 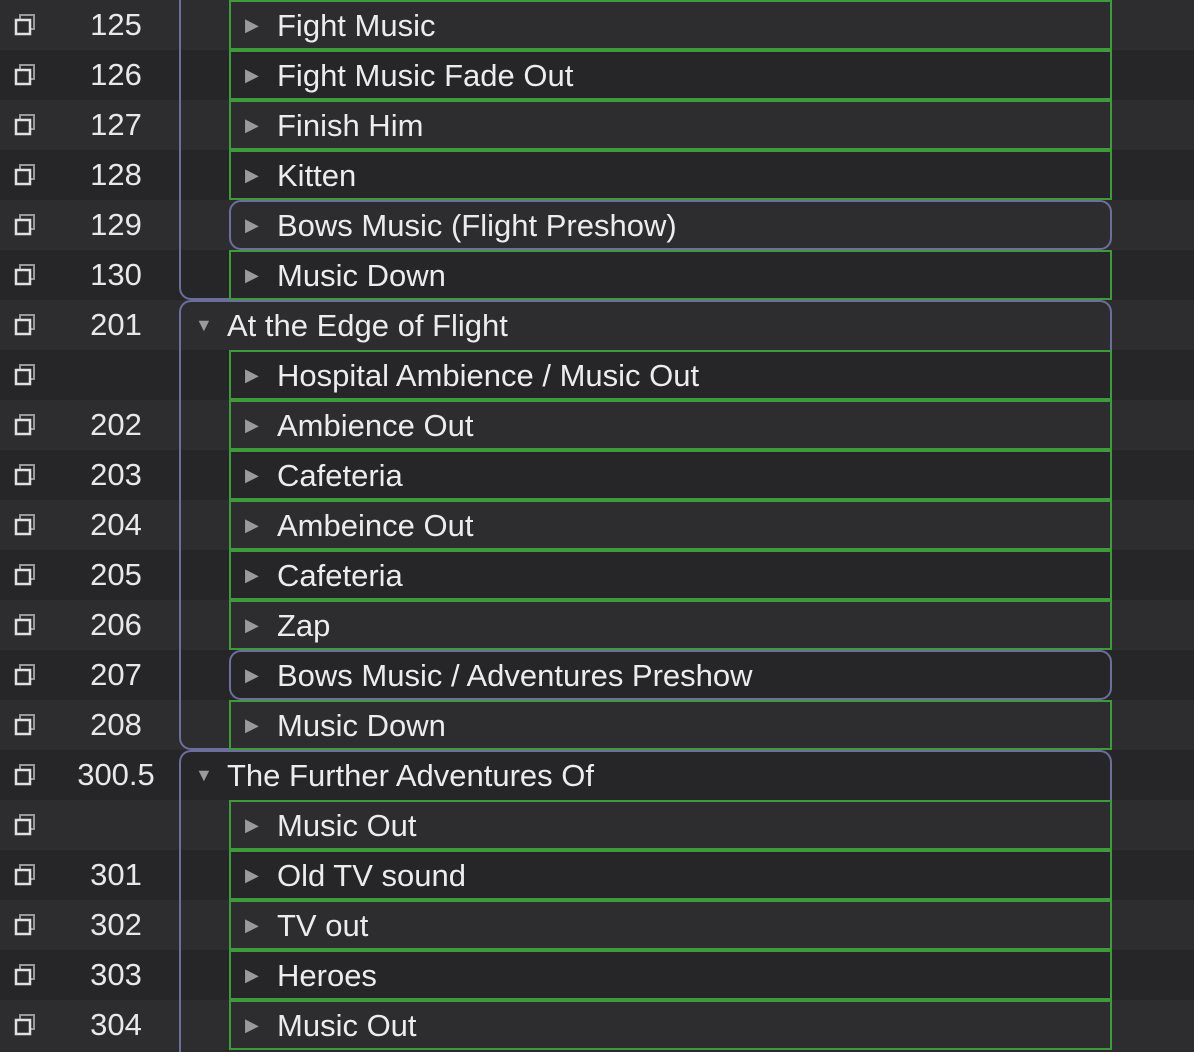 What do you see at coordinates (116, 975) in the screenshot?
I see `cue-number: 303` at bounding box center [116, 975].